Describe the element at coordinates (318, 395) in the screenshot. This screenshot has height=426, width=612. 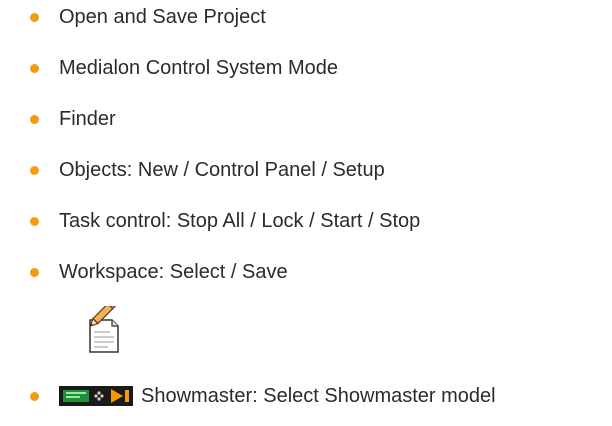
I see `list-item-label: Showmaster: Select Showmaster model` at that location.